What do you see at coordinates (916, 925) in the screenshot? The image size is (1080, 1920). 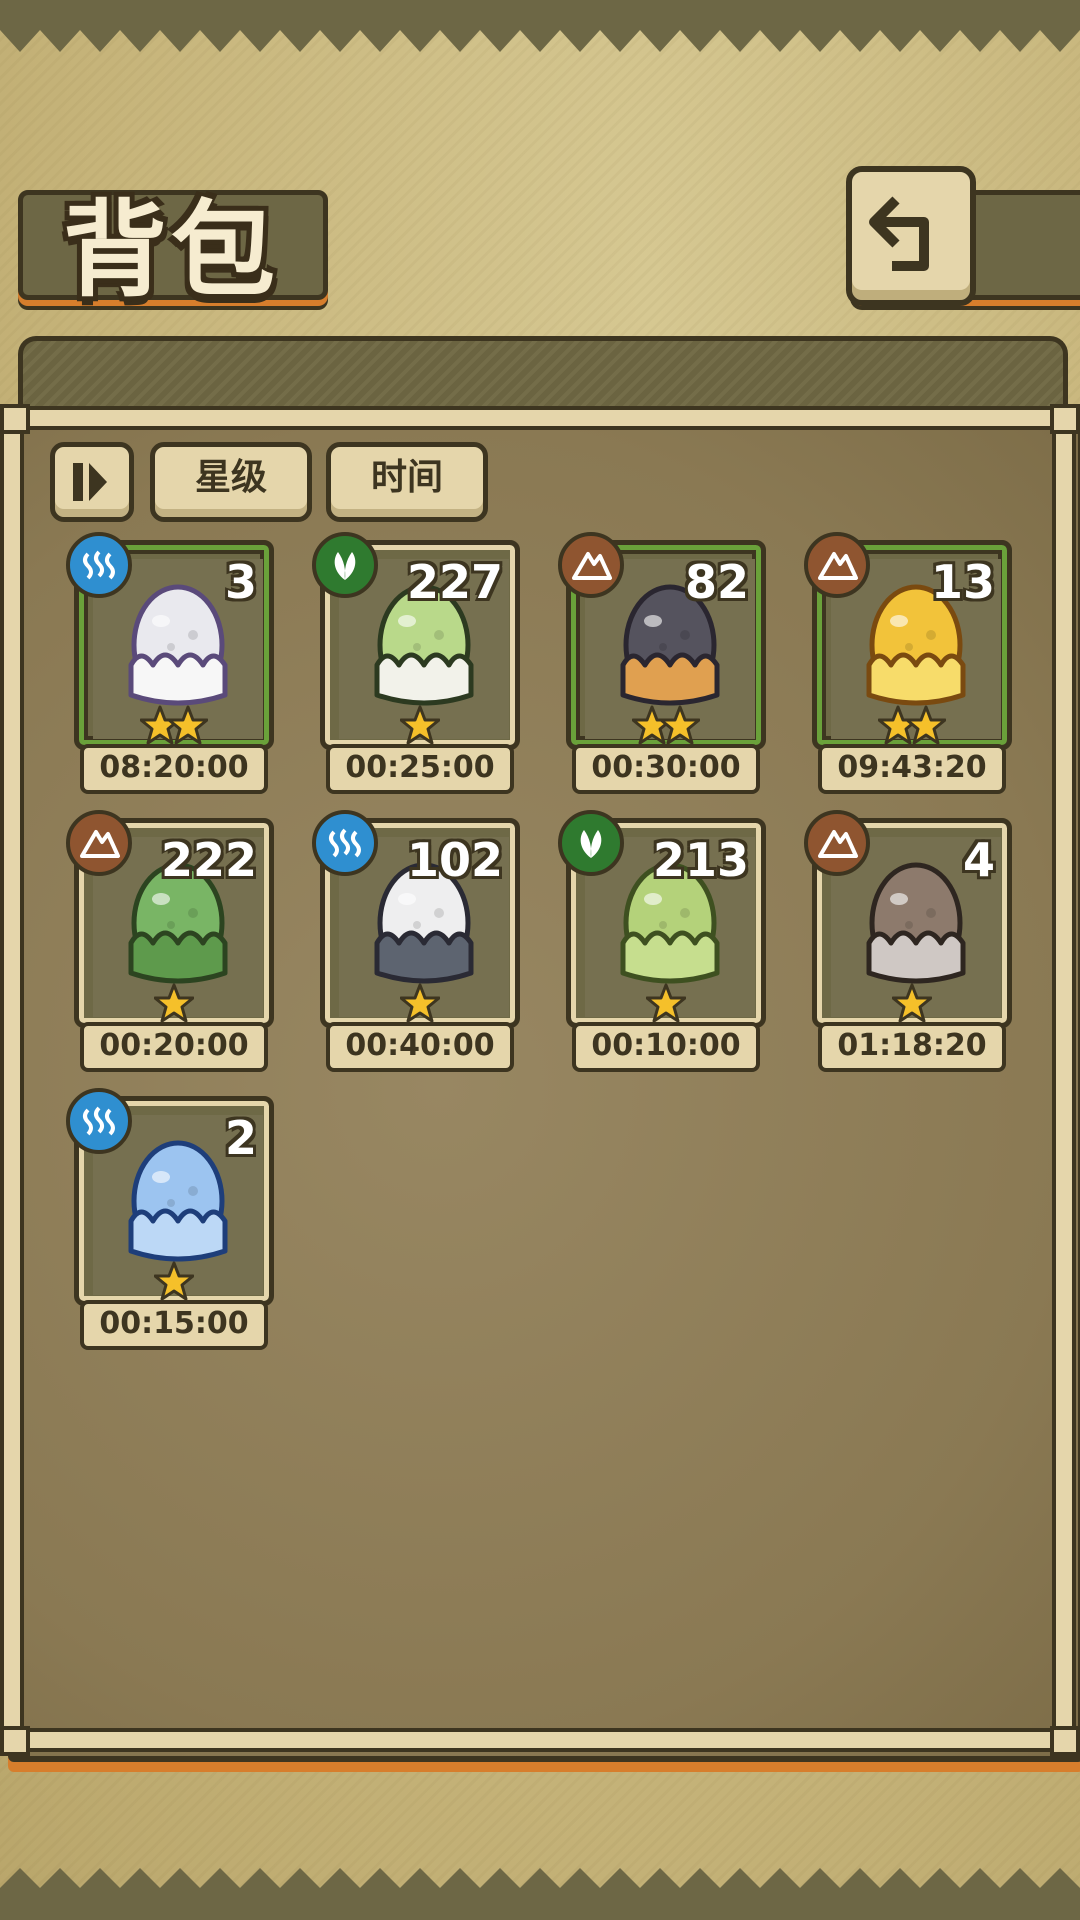 I see `chest-egg-icon` at bounding box center [916, 925].